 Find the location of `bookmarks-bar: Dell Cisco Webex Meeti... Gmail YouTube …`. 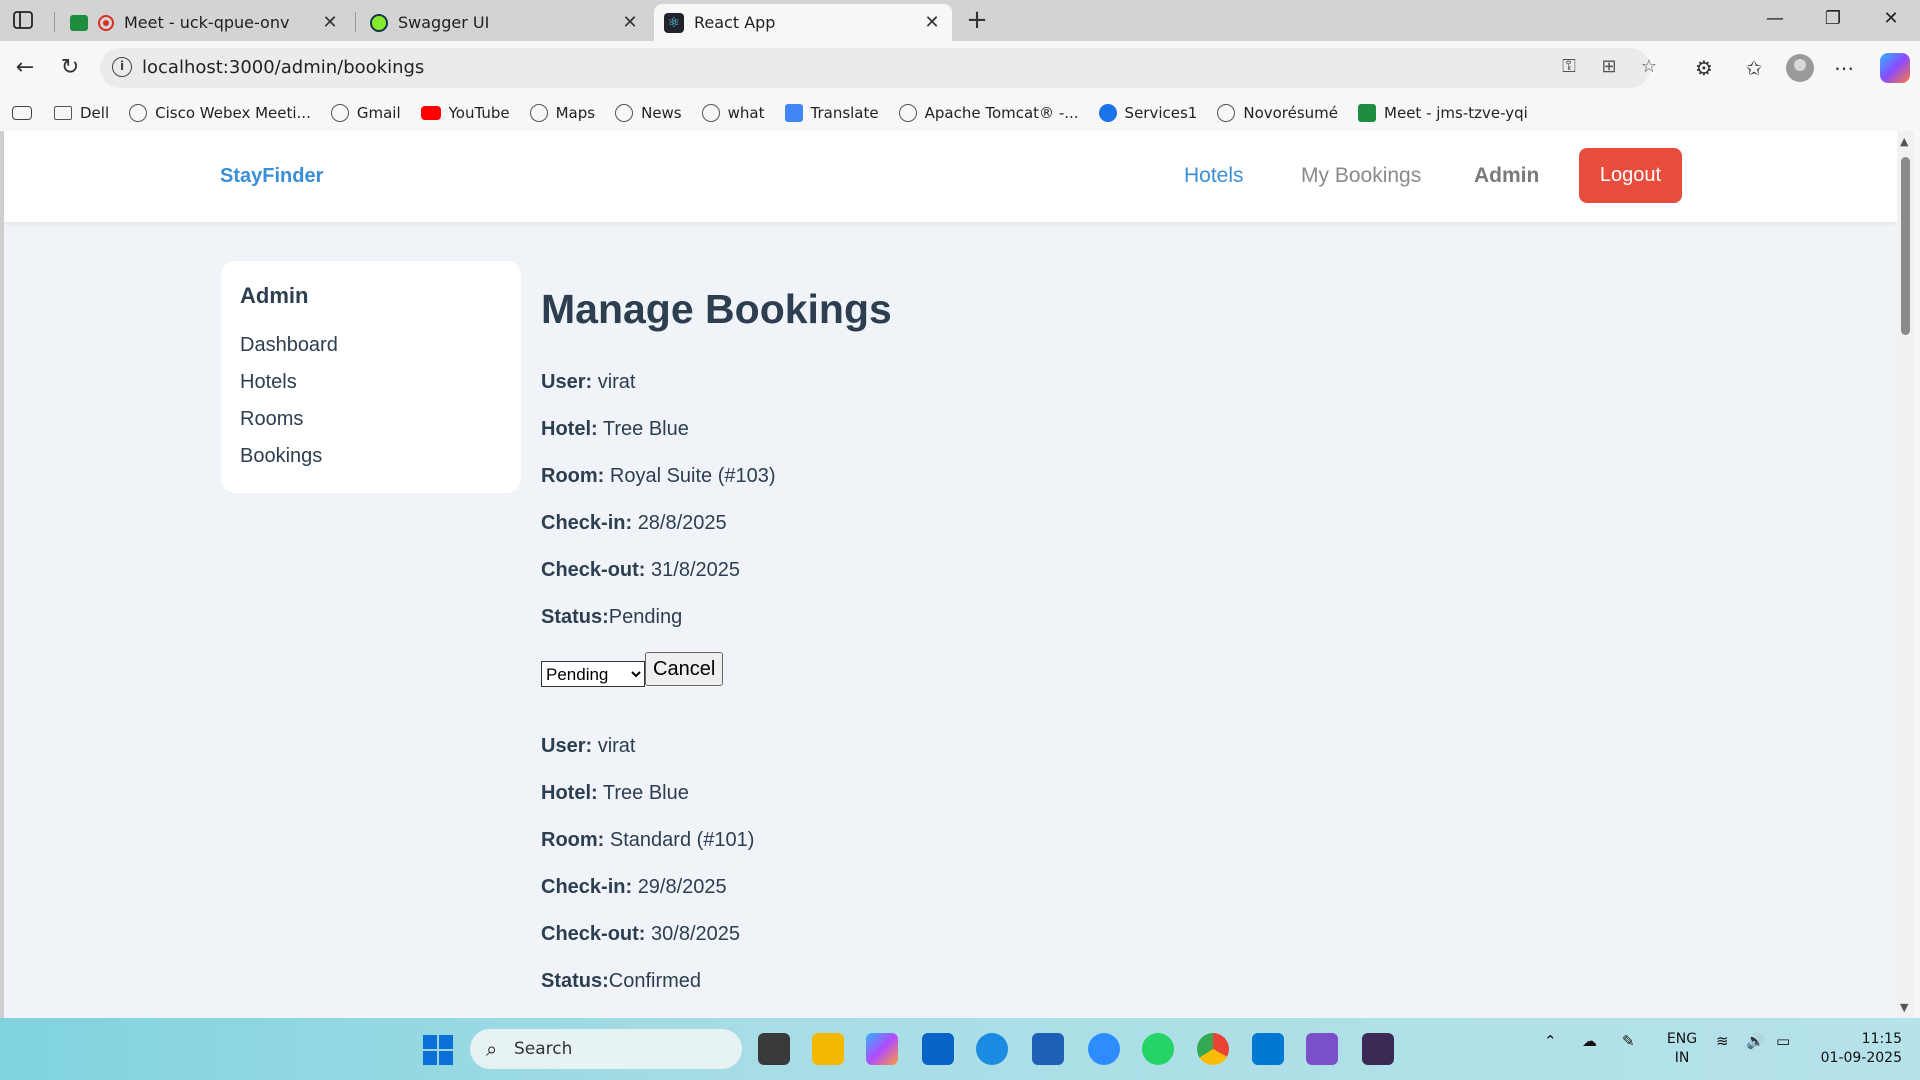

bookmarks-bar: Dell Cisco Webex Meeti... Gmail YouTube … is located at coordinates (960, 113).